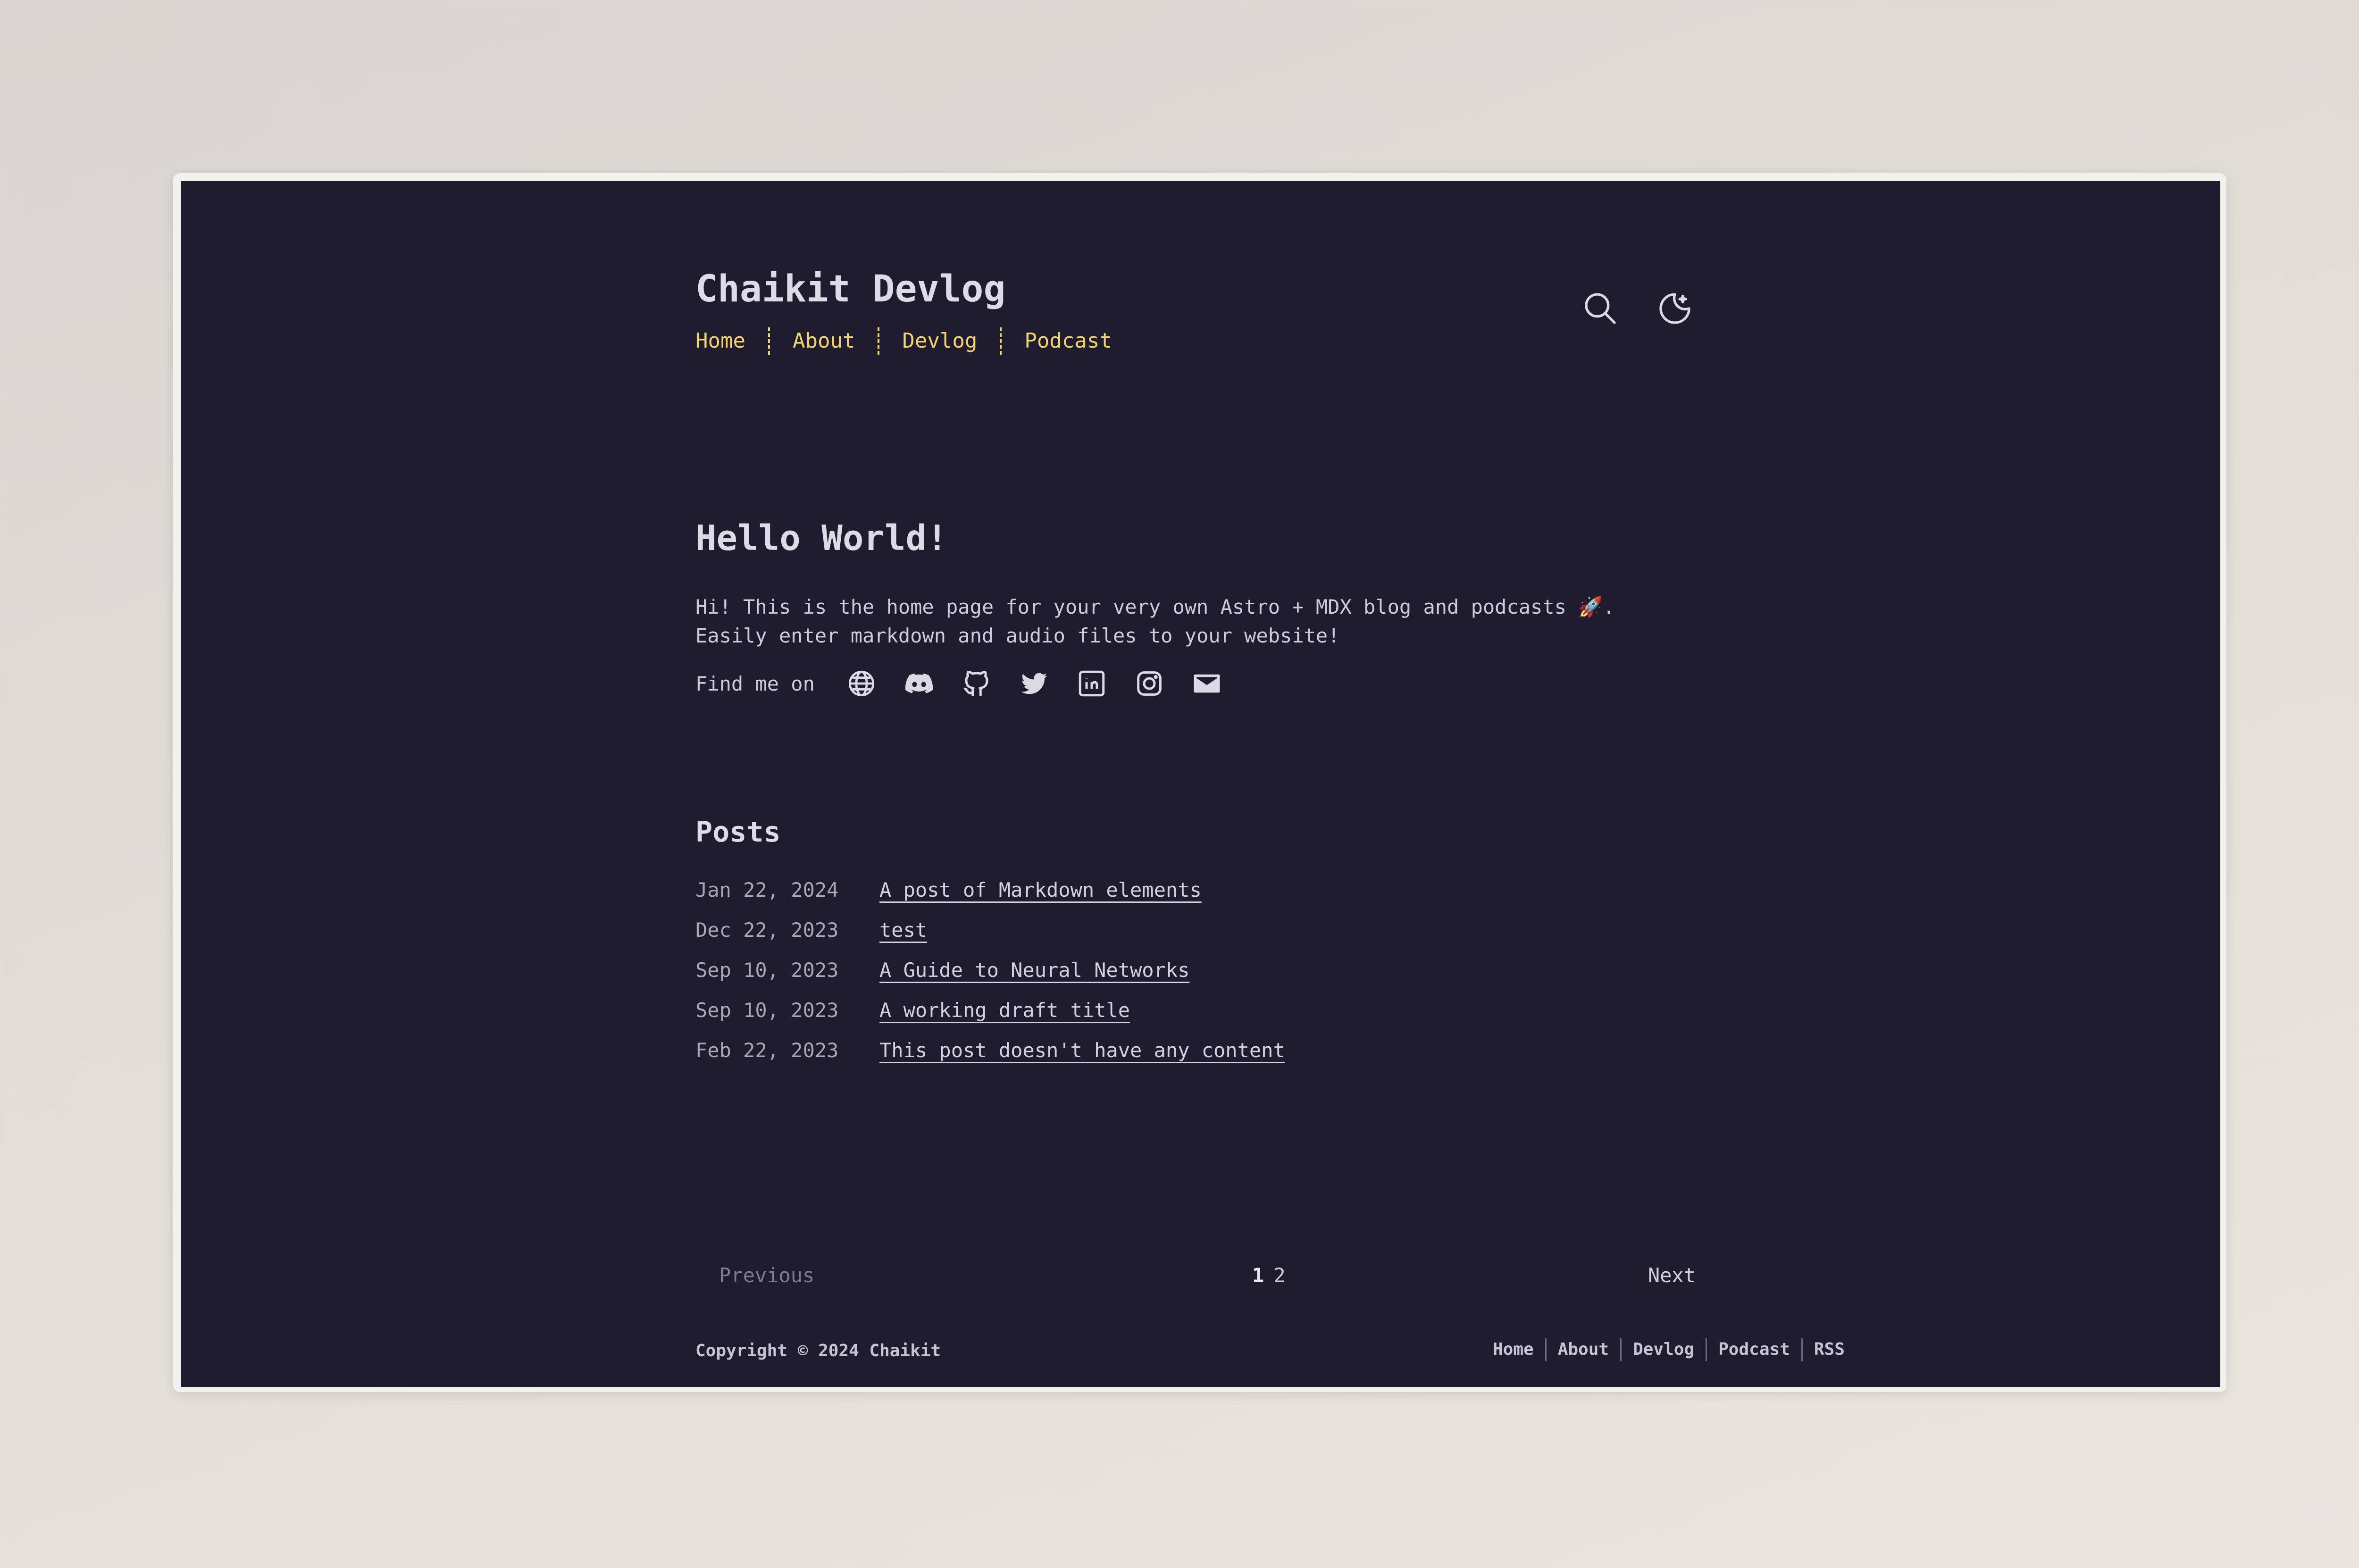 The width and height of the screenshot is (2359, 1568). What do you see at coordinates (1279, 1275) in the screenshot?
I see `page-2-link: 2` at bounding box center [1279, 1275].